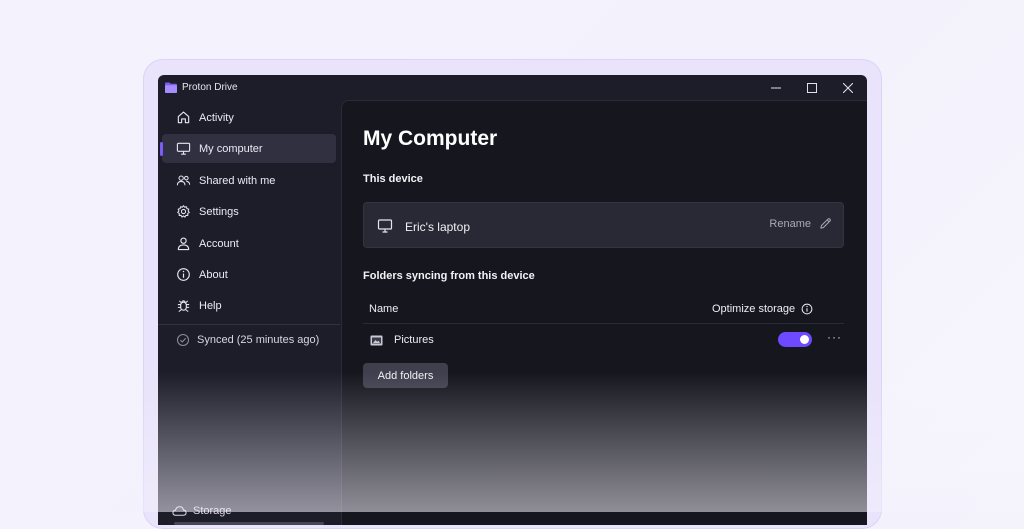 The image size is (1024, 529). I want to click on sidebar-item-shared-with-me: Shared with me, so click(249, 180).